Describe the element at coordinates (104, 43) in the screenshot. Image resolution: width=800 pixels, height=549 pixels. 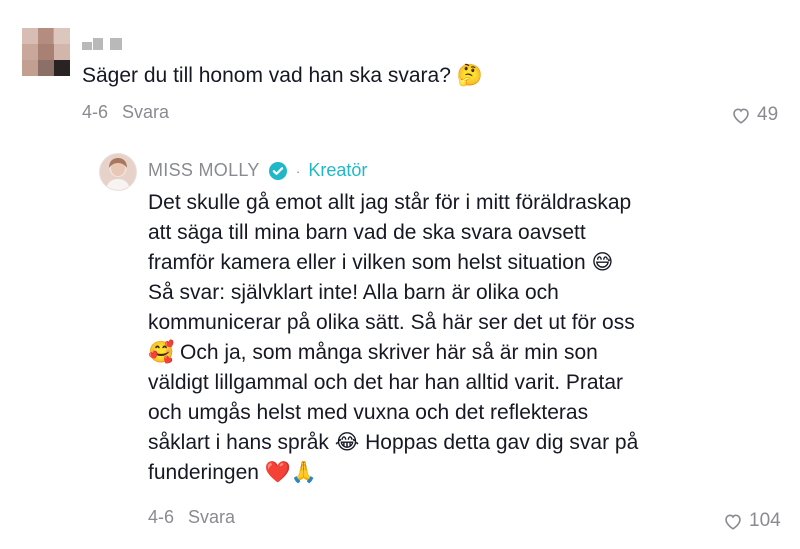
I see `commenter-username-redacted` at that location.